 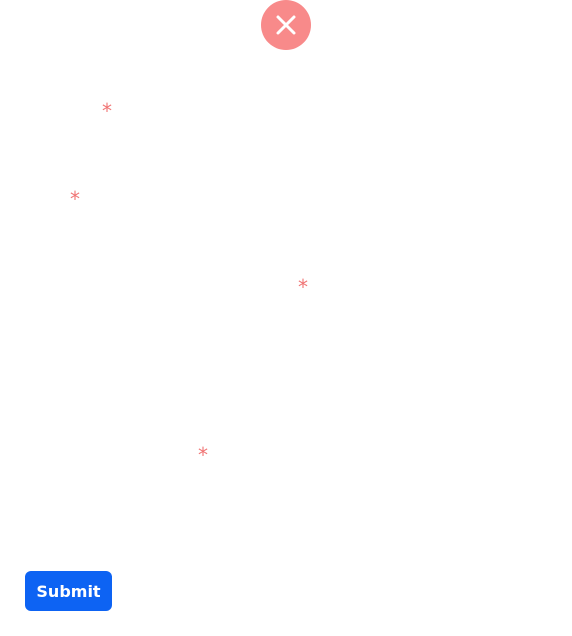 I want to click on close-icon, so click(x=286, y=25).